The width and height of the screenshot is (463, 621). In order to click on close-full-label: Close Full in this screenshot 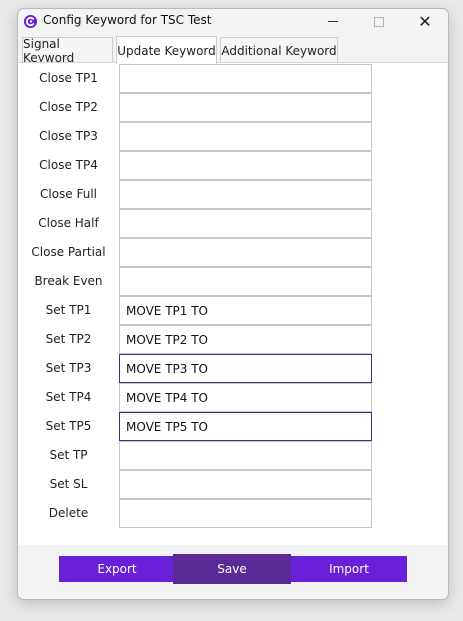, I will do `click(68, 194)`.